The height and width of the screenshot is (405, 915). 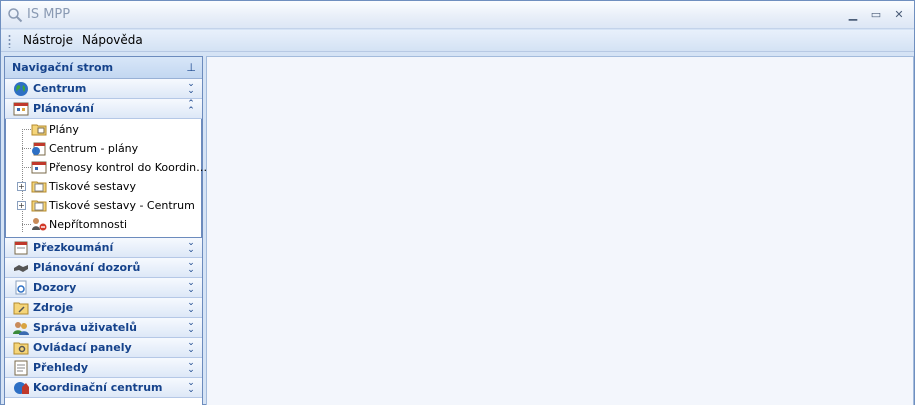 What do you see at coordinates (85, 327) in the screenshot?
I see `nav-group-label: Správa uživatelů` at bounding box center [85, 327].